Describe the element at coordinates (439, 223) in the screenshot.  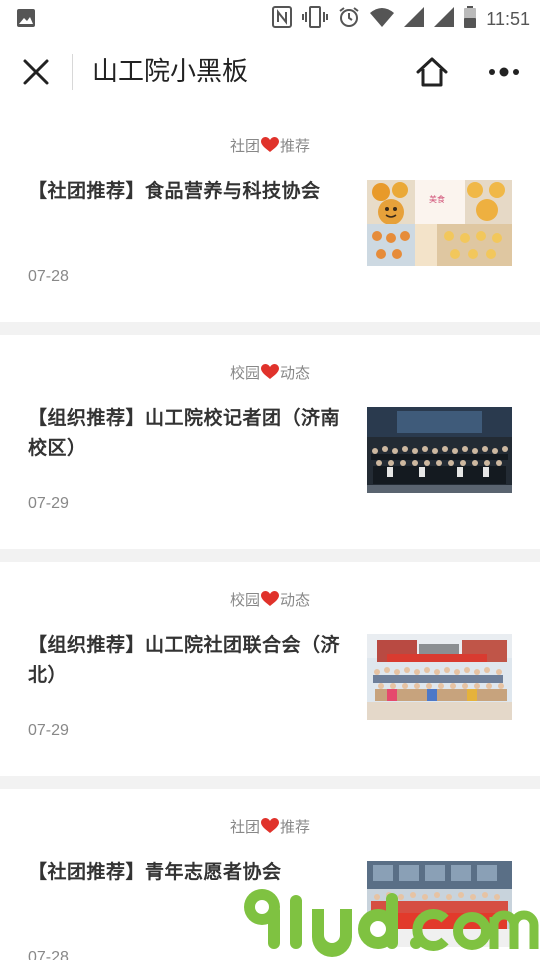
I see `article-thumbnail: 美食` at that location.